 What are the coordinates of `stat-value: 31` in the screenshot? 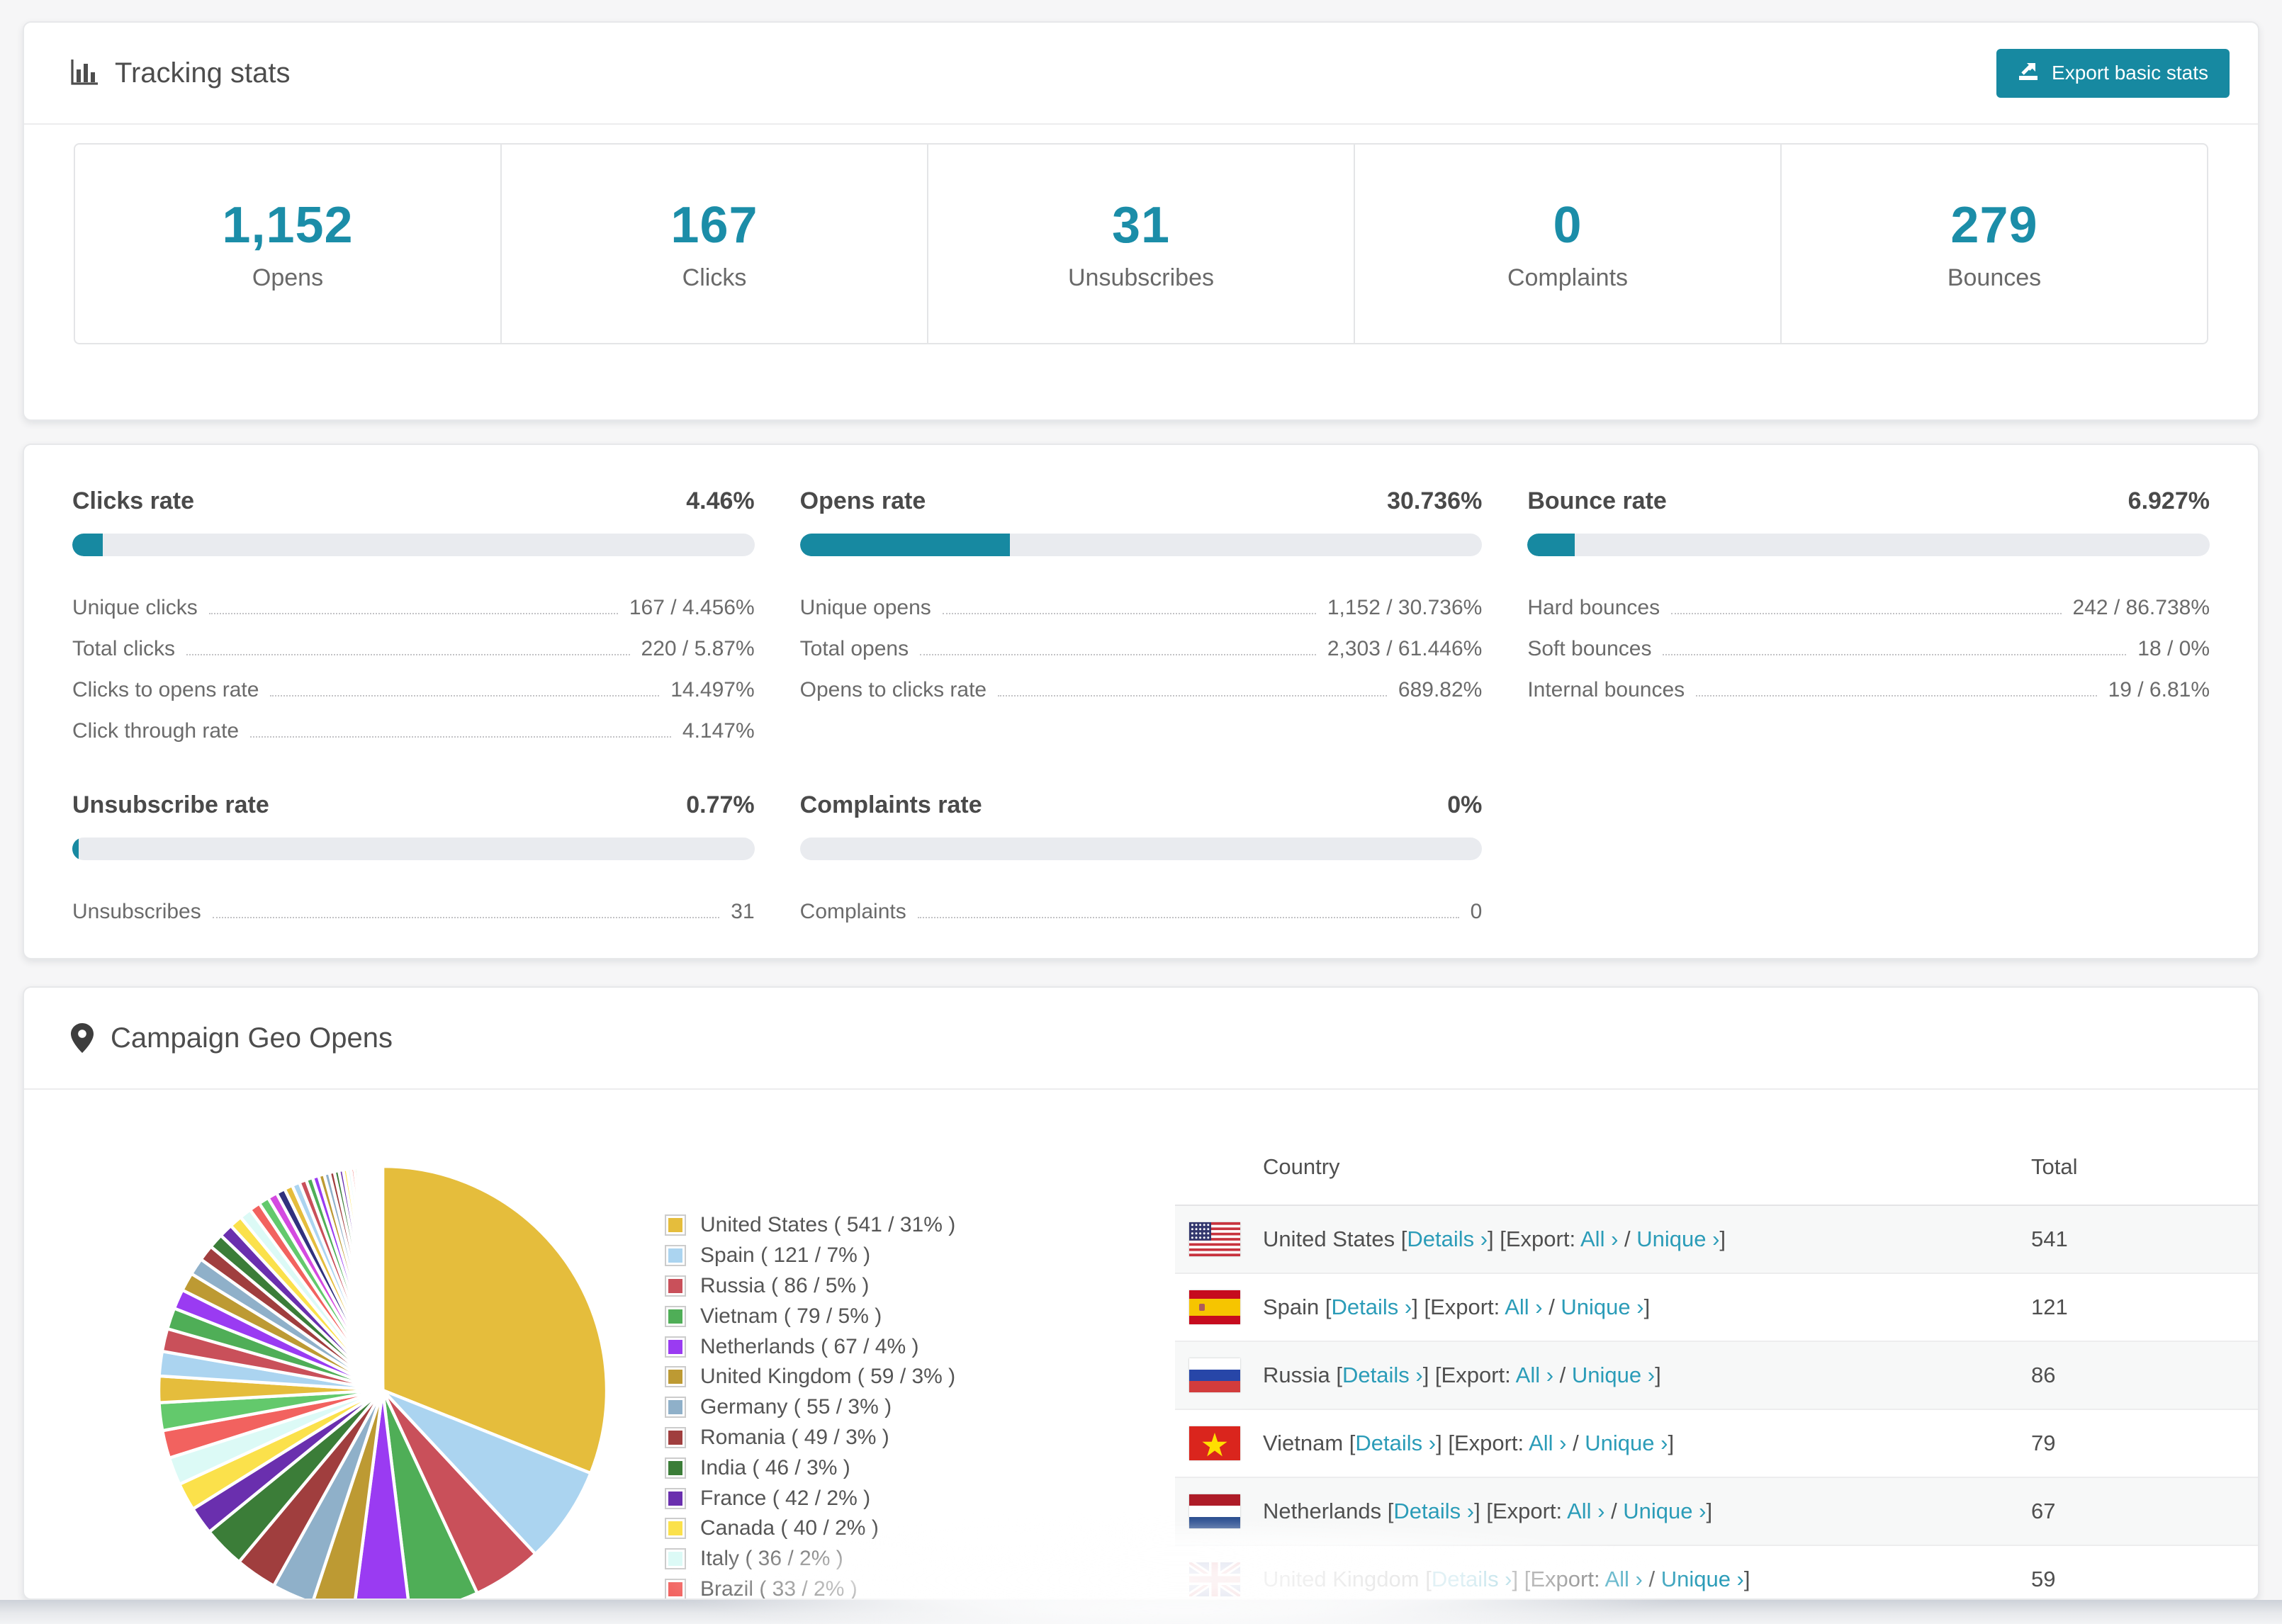 It's located at (1141, 225).